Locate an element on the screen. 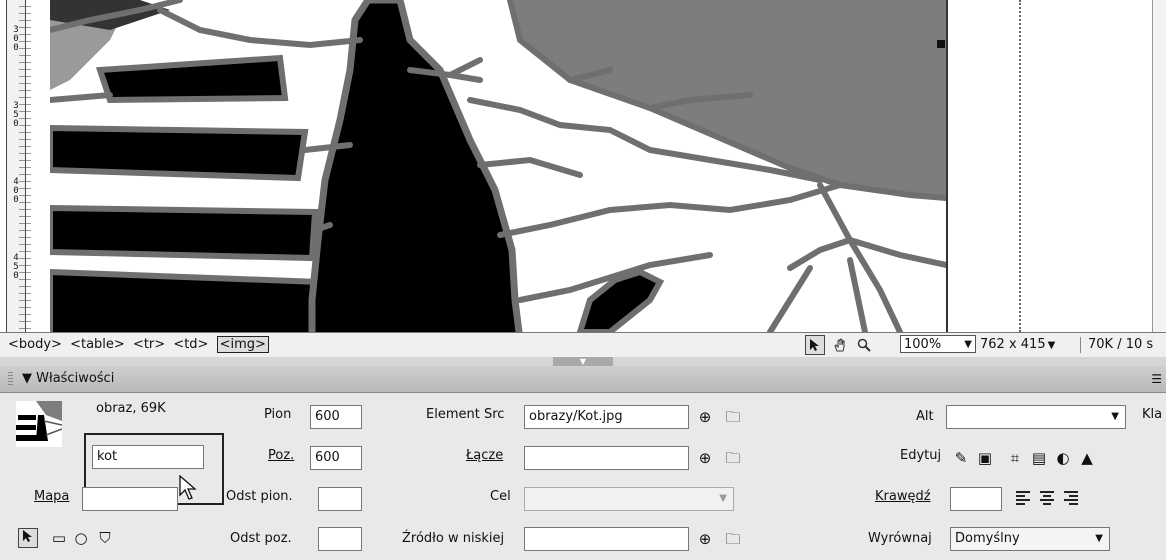 This screenshot has height=560, width=1166. target-label: Cel is located at coordinates (500, 496).